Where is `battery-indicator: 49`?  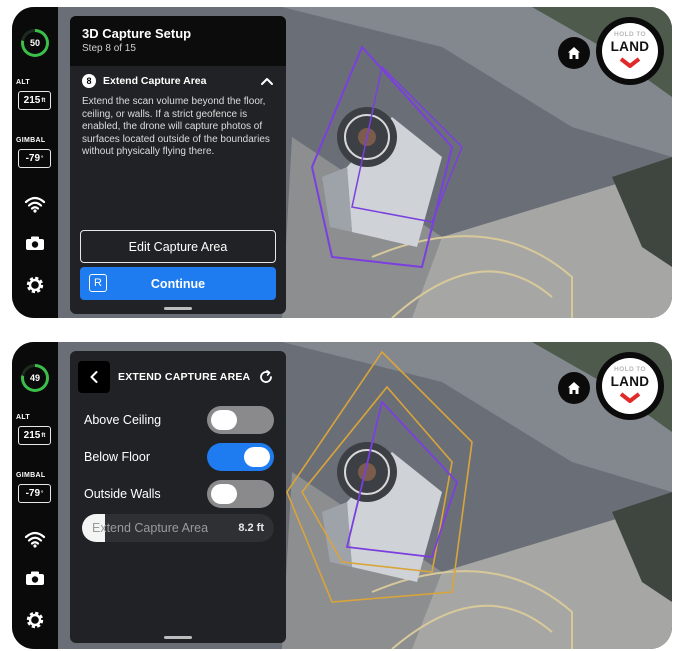
battery-indicator: 49 is located at coordinates (35, 378).